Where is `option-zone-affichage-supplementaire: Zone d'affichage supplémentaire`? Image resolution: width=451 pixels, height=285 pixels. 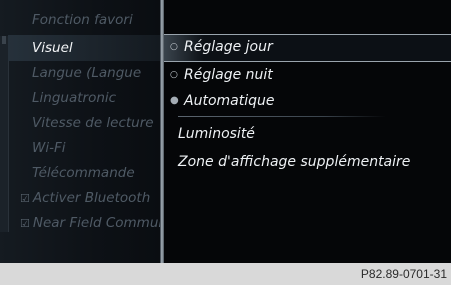 option-zone-affichage-supplementaire: Zone d'affichage supplémentaire is located at coordinates (294, 162).